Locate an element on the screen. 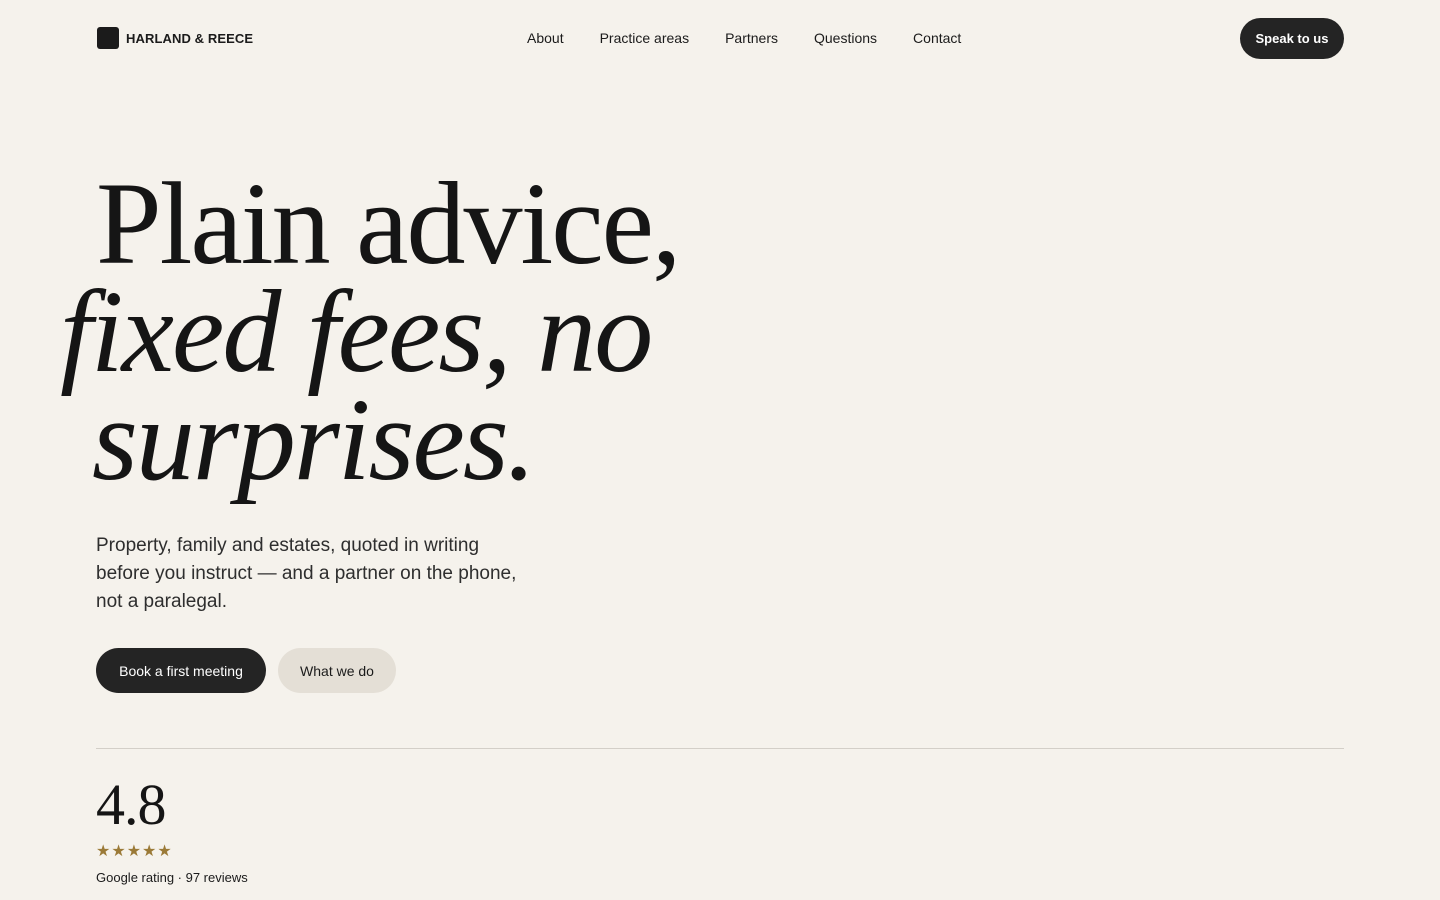  headline-line-1: Plain advice, is located at coordinates (388, 223).